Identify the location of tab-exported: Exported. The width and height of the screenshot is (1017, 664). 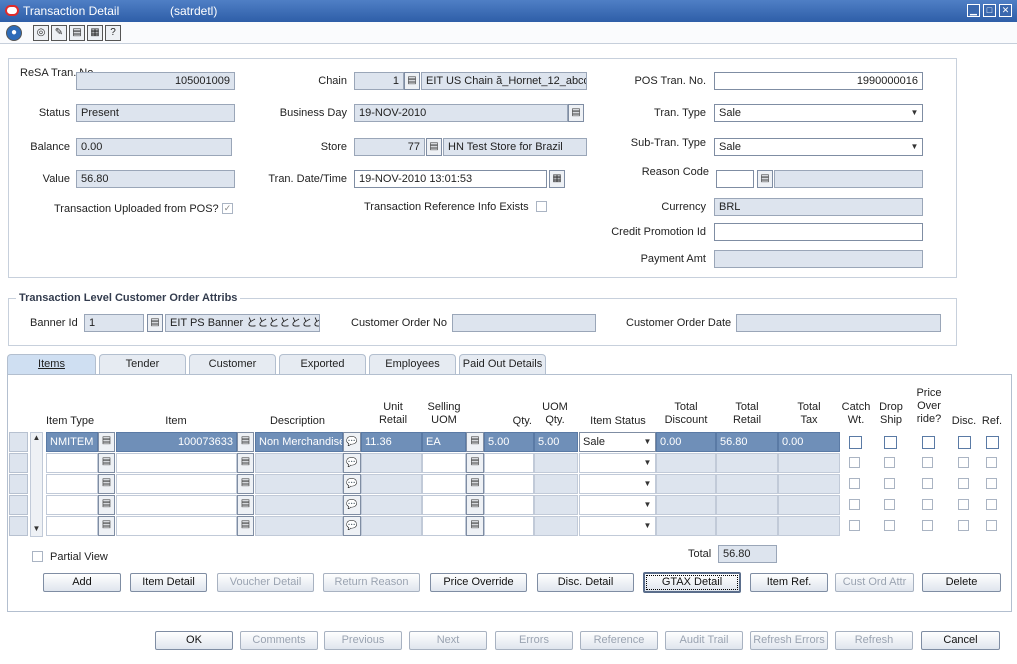
(322, 364).